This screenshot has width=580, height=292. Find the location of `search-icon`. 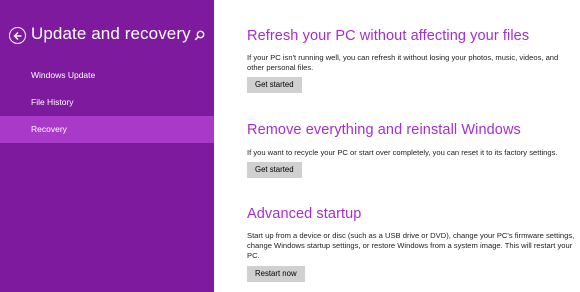

search-icon is located at coordinates (199, 35).